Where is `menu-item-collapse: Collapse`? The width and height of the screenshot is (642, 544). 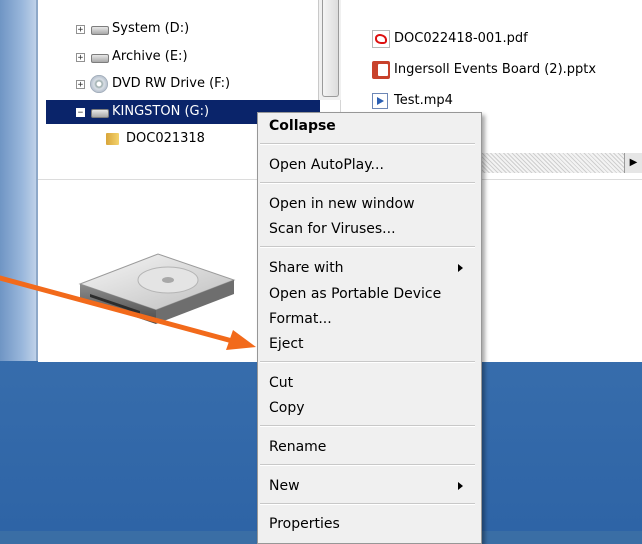
menu-item-collapse: Collapse is located at coordinates (368, 126).